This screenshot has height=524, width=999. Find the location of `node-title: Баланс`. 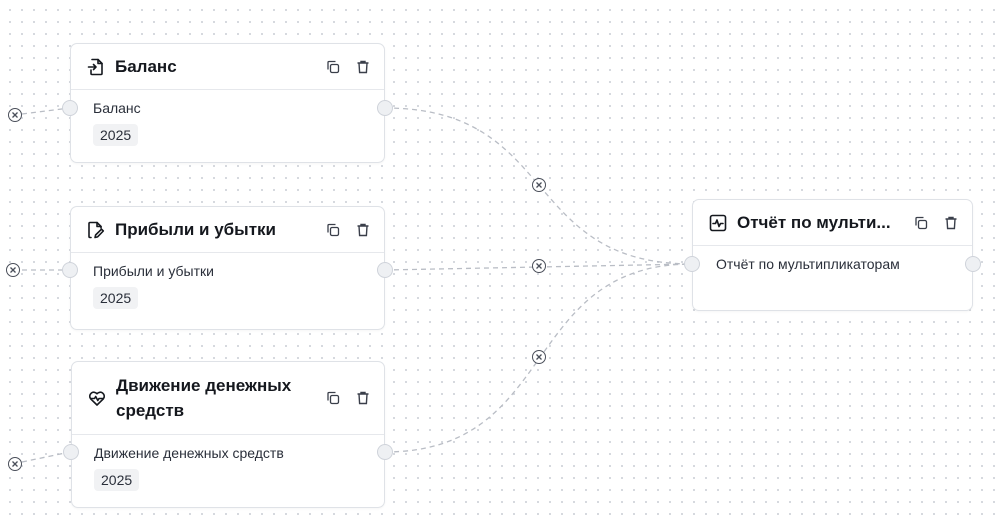

node-title: Баланс is located at coordinates (146, 66).